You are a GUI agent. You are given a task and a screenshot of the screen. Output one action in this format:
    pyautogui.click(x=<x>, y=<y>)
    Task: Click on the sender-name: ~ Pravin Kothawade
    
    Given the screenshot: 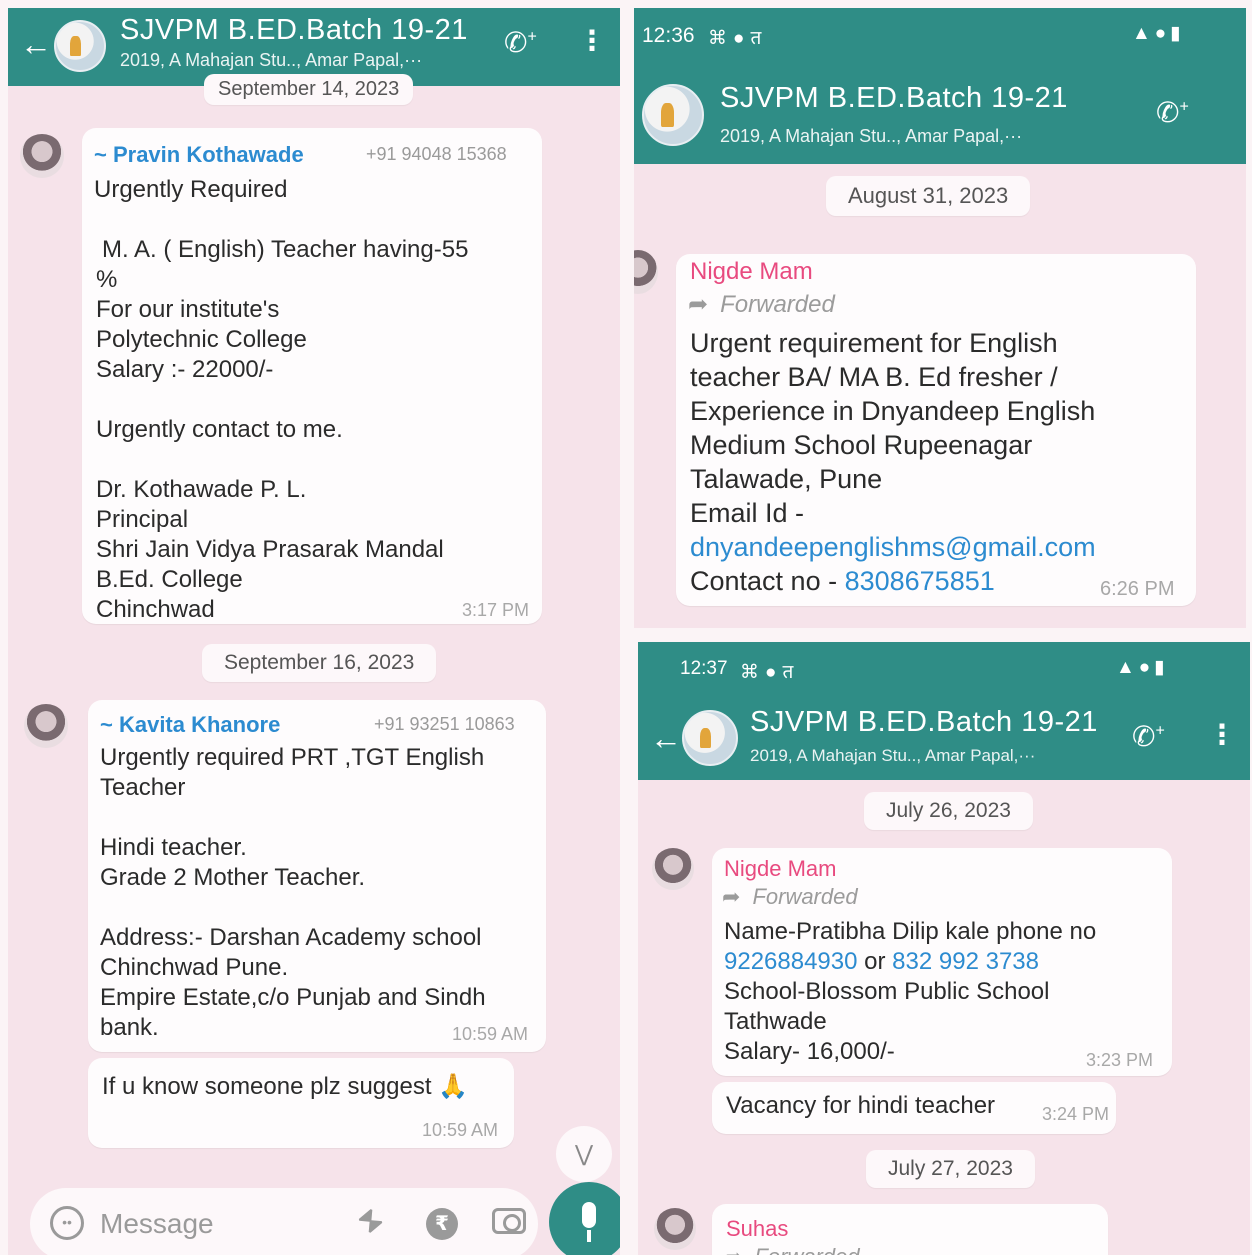 What is the action you would take?
    pyautogui.click(x=199, y=155)
    